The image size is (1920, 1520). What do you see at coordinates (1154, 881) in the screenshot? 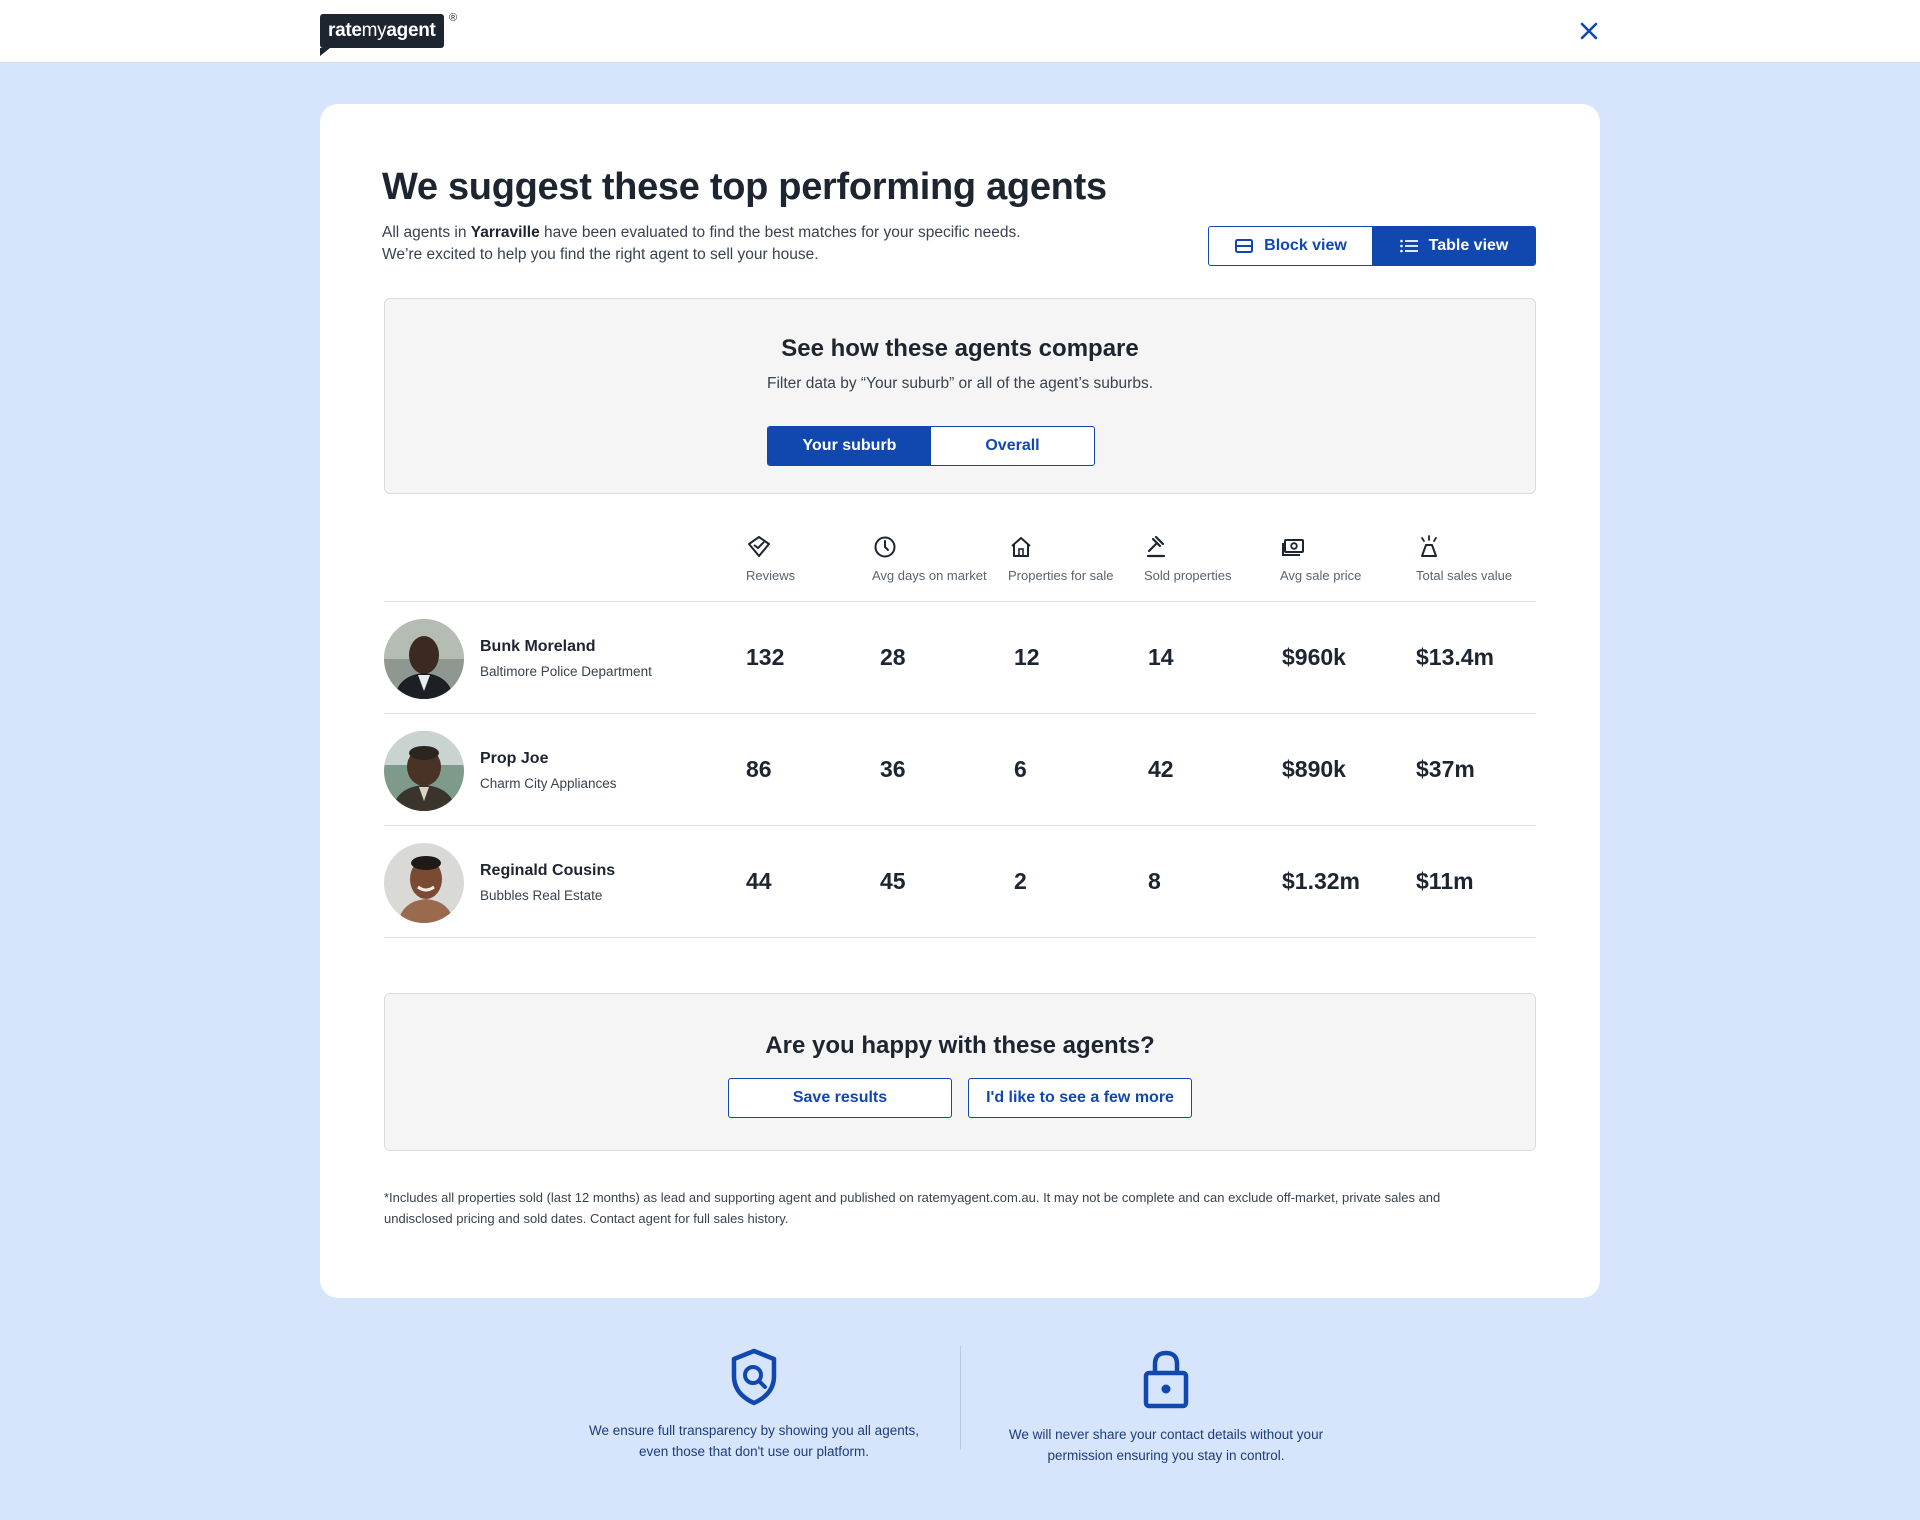
I see `stat-sold-properties: 8` at bounding box center [1154, 881].